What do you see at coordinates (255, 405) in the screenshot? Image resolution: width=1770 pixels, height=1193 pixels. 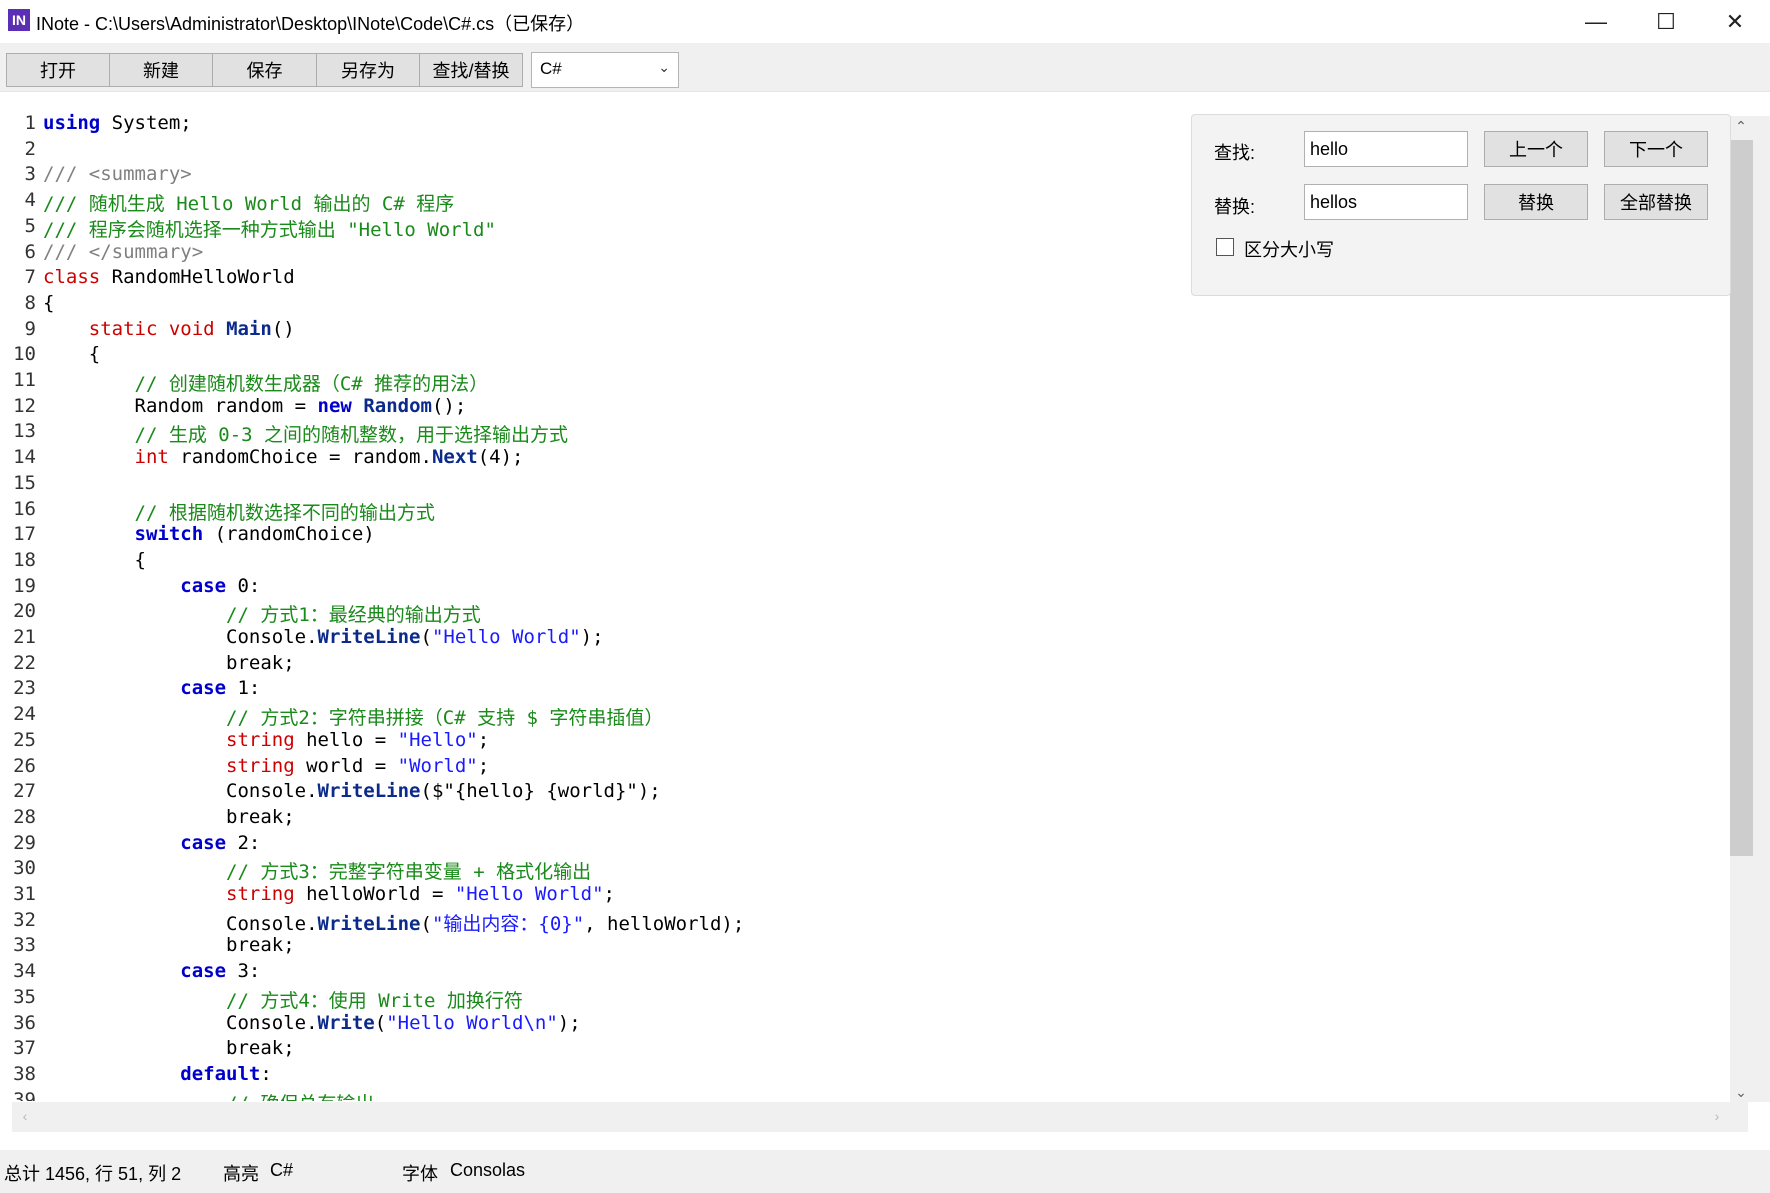 I see `code-line: Random random = new Random();` at bounding box center [255, 405].